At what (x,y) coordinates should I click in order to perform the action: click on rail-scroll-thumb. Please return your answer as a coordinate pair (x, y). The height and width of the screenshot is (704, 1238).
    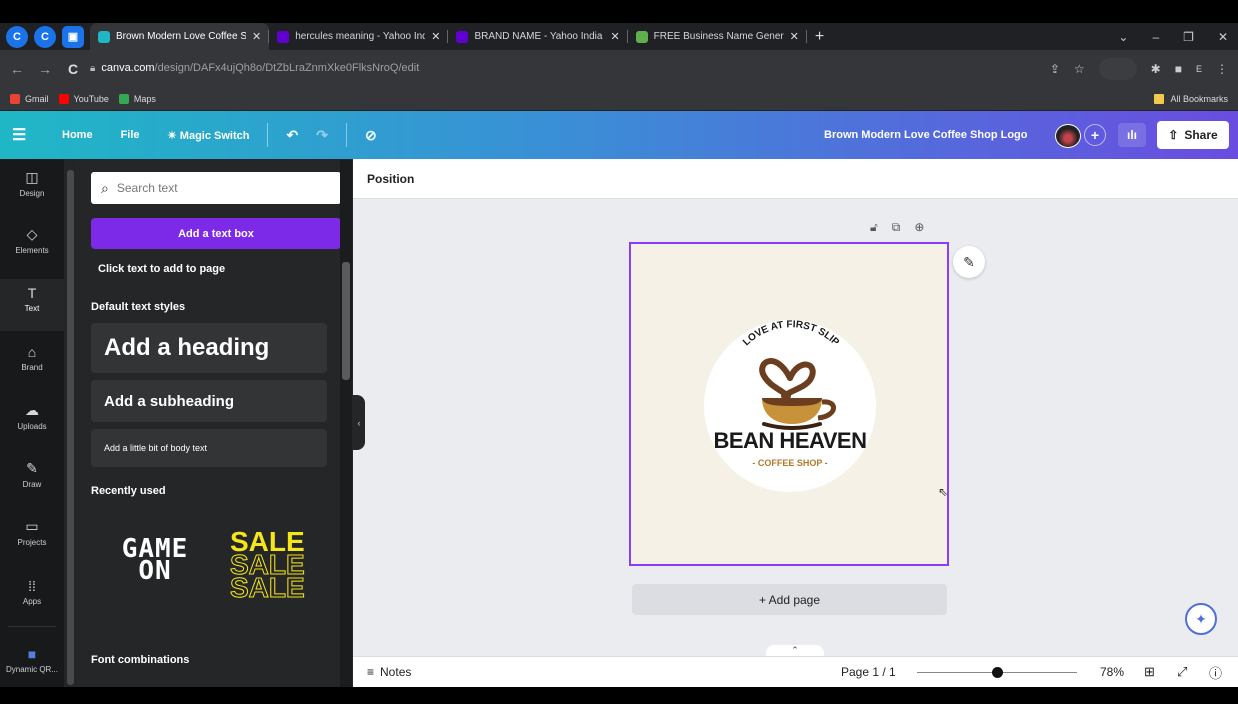
    Looking at the image, I should click on (70, 427).